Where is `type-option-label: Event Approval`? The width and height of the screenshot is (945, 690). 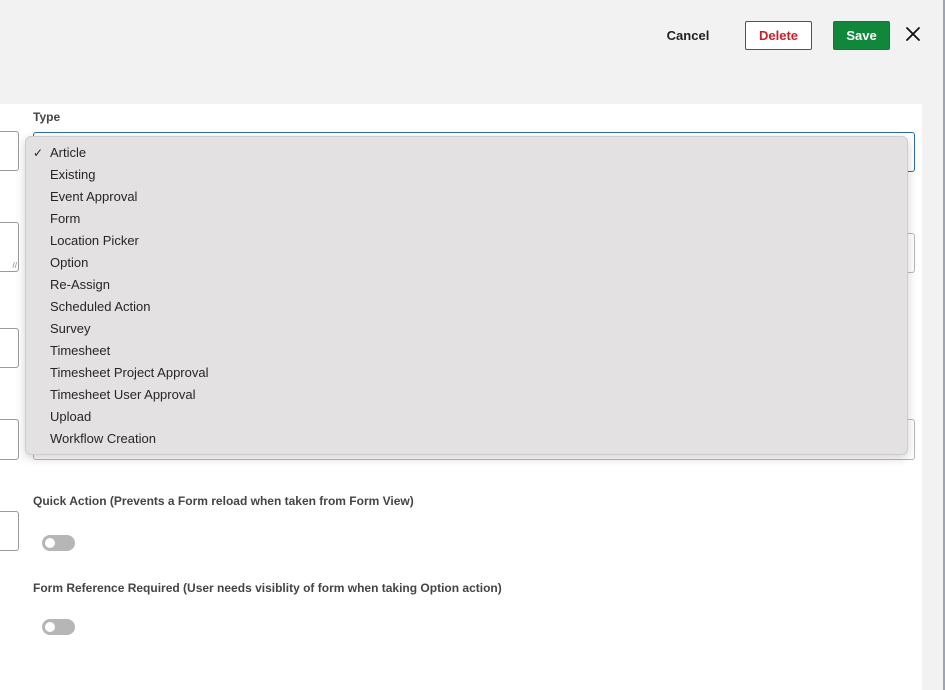
type-option-label: Event Approval is located at coordinates (94, 196).